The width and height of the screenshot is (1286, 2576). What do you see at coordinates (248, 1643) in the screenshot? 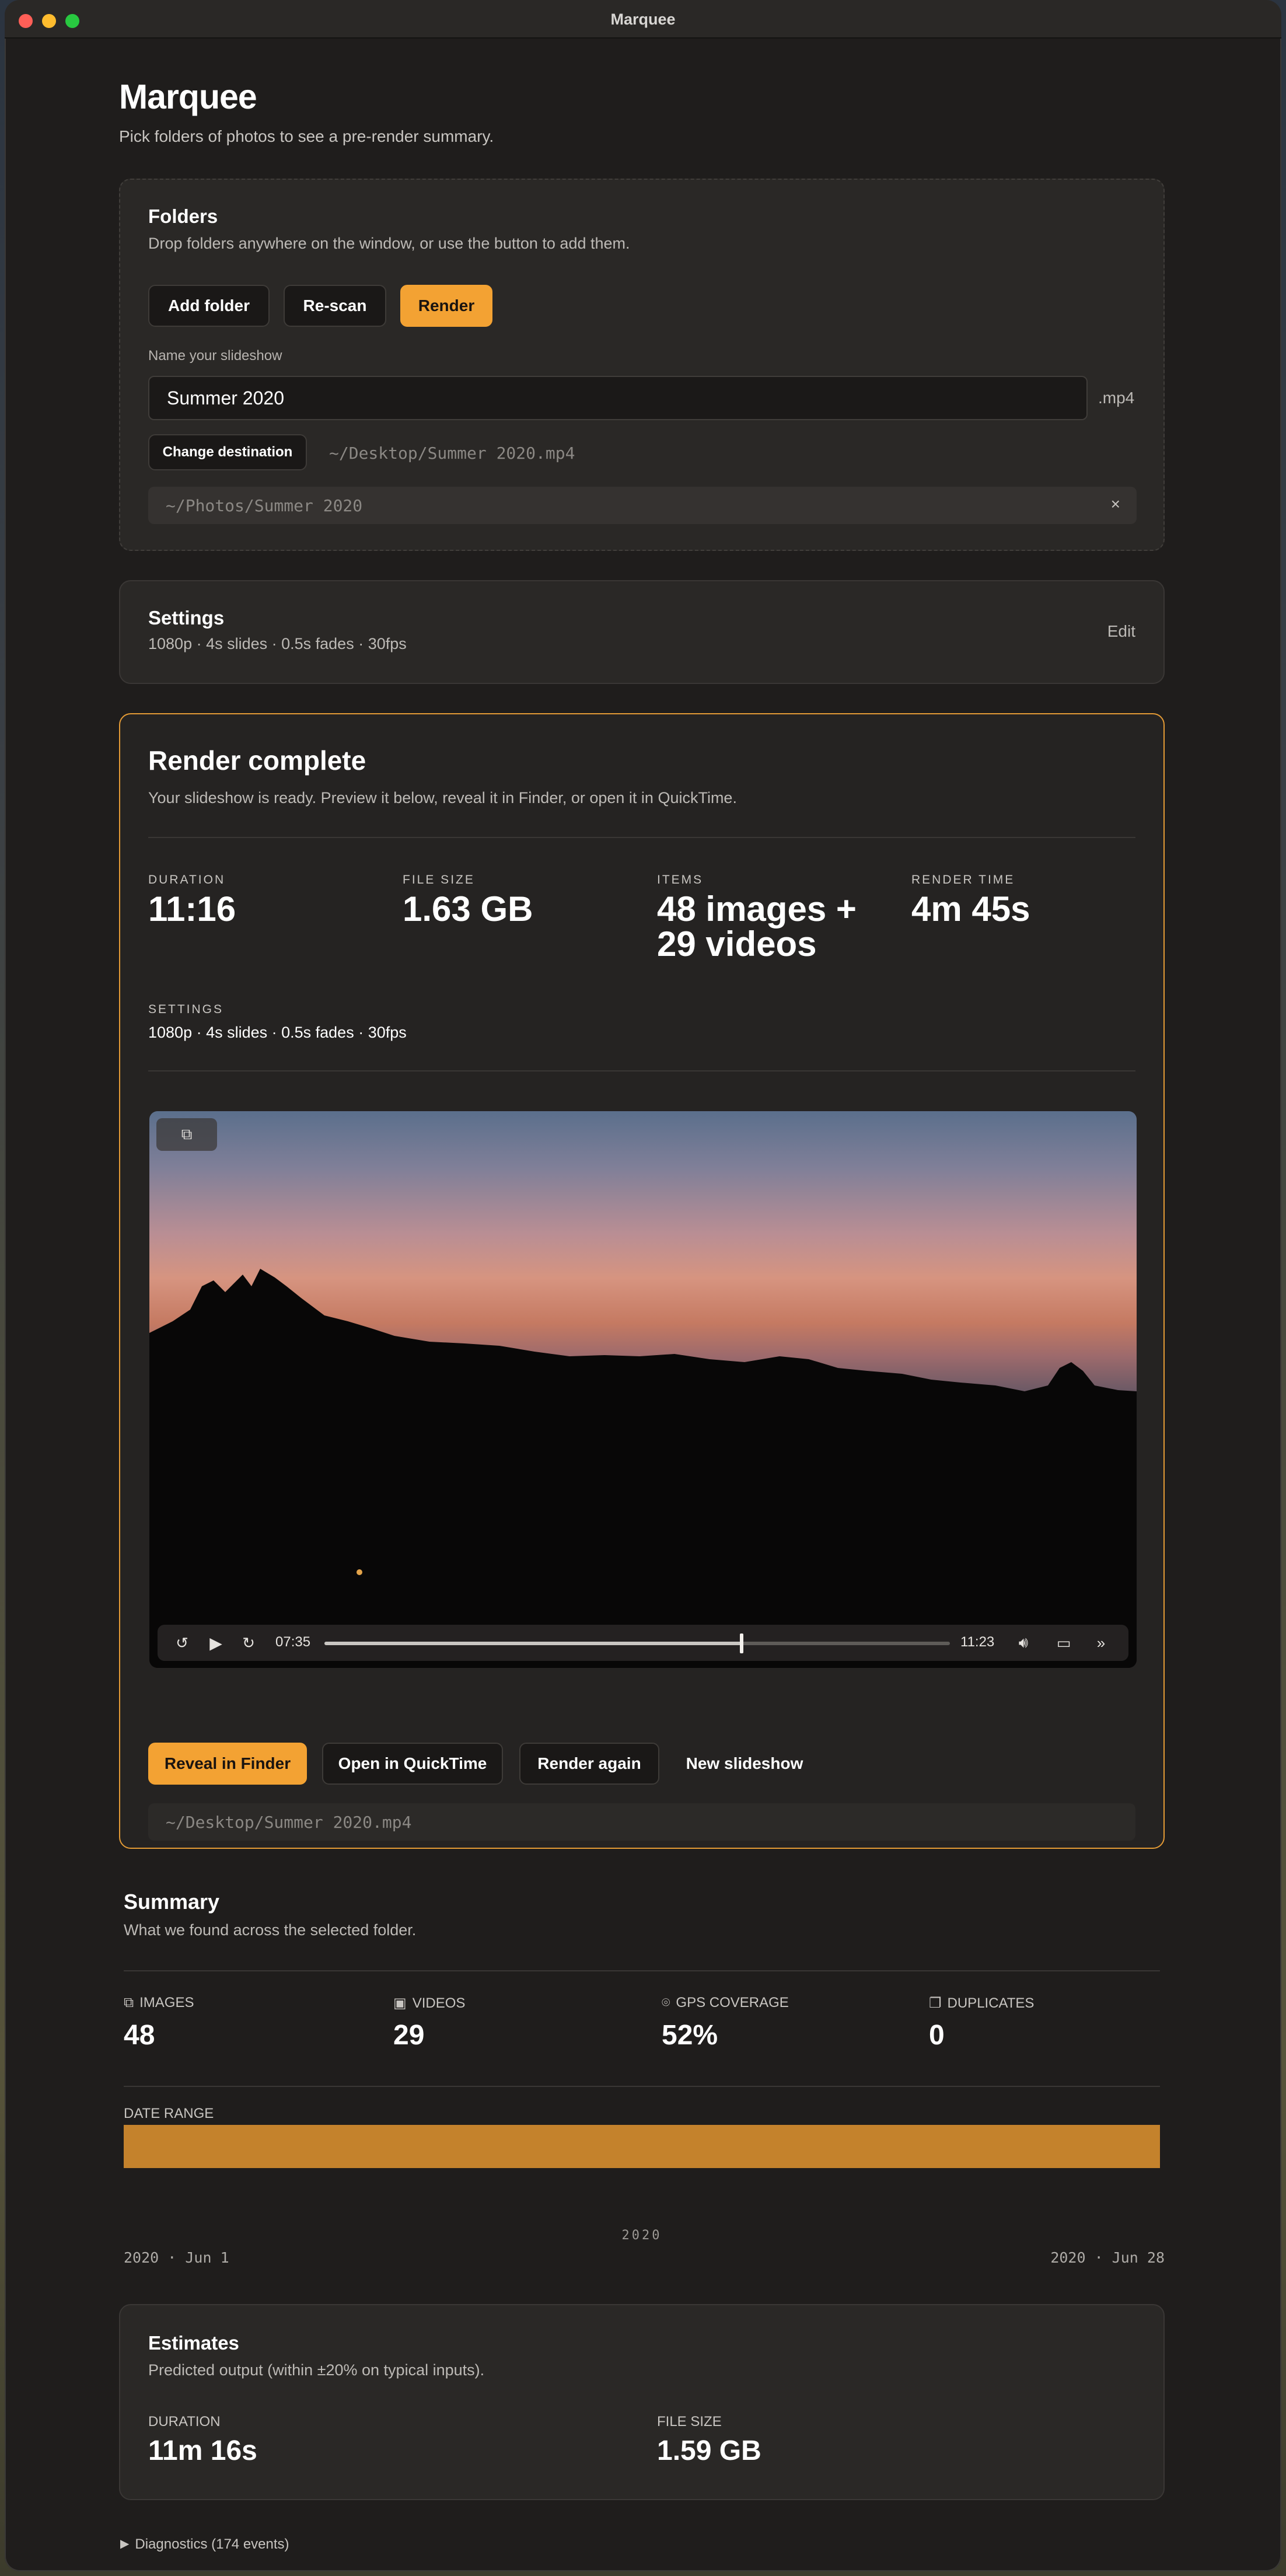
I see `skip-forward-icon: ↻` at bounding box center [248, 1643].